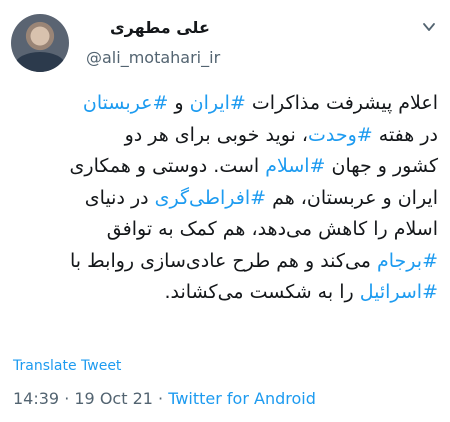 This screenshot has width=450, height=422. Describe the element at coordinates (405, 134) in the screenshot. I see `tweet-text-segment: در هفته` at that location.